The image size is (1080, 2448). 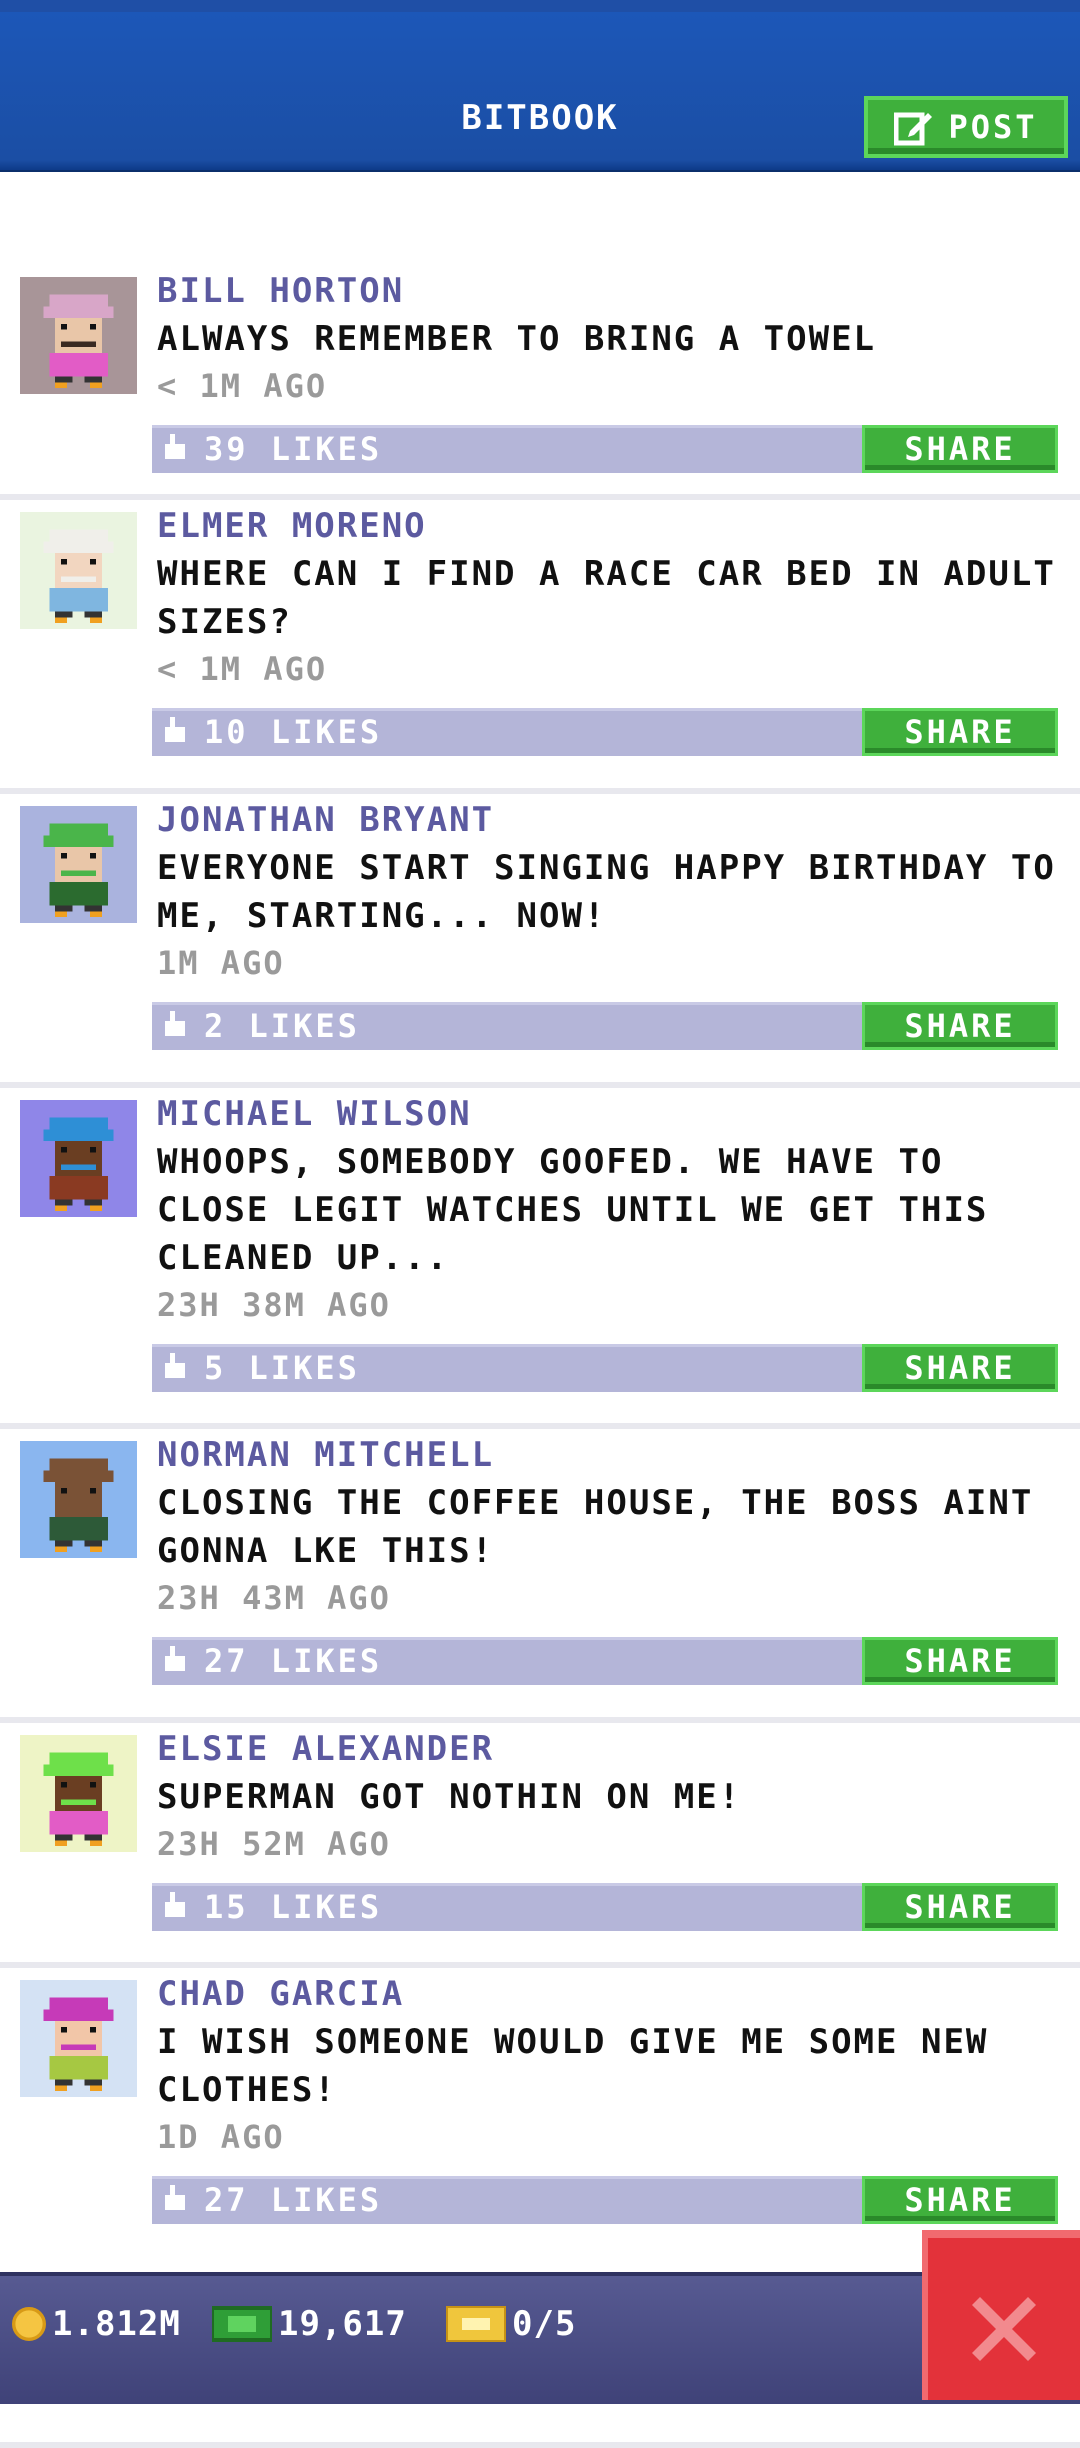 I want to click on post-time: 23H 52M AGO, so click(x=274, y=1844).